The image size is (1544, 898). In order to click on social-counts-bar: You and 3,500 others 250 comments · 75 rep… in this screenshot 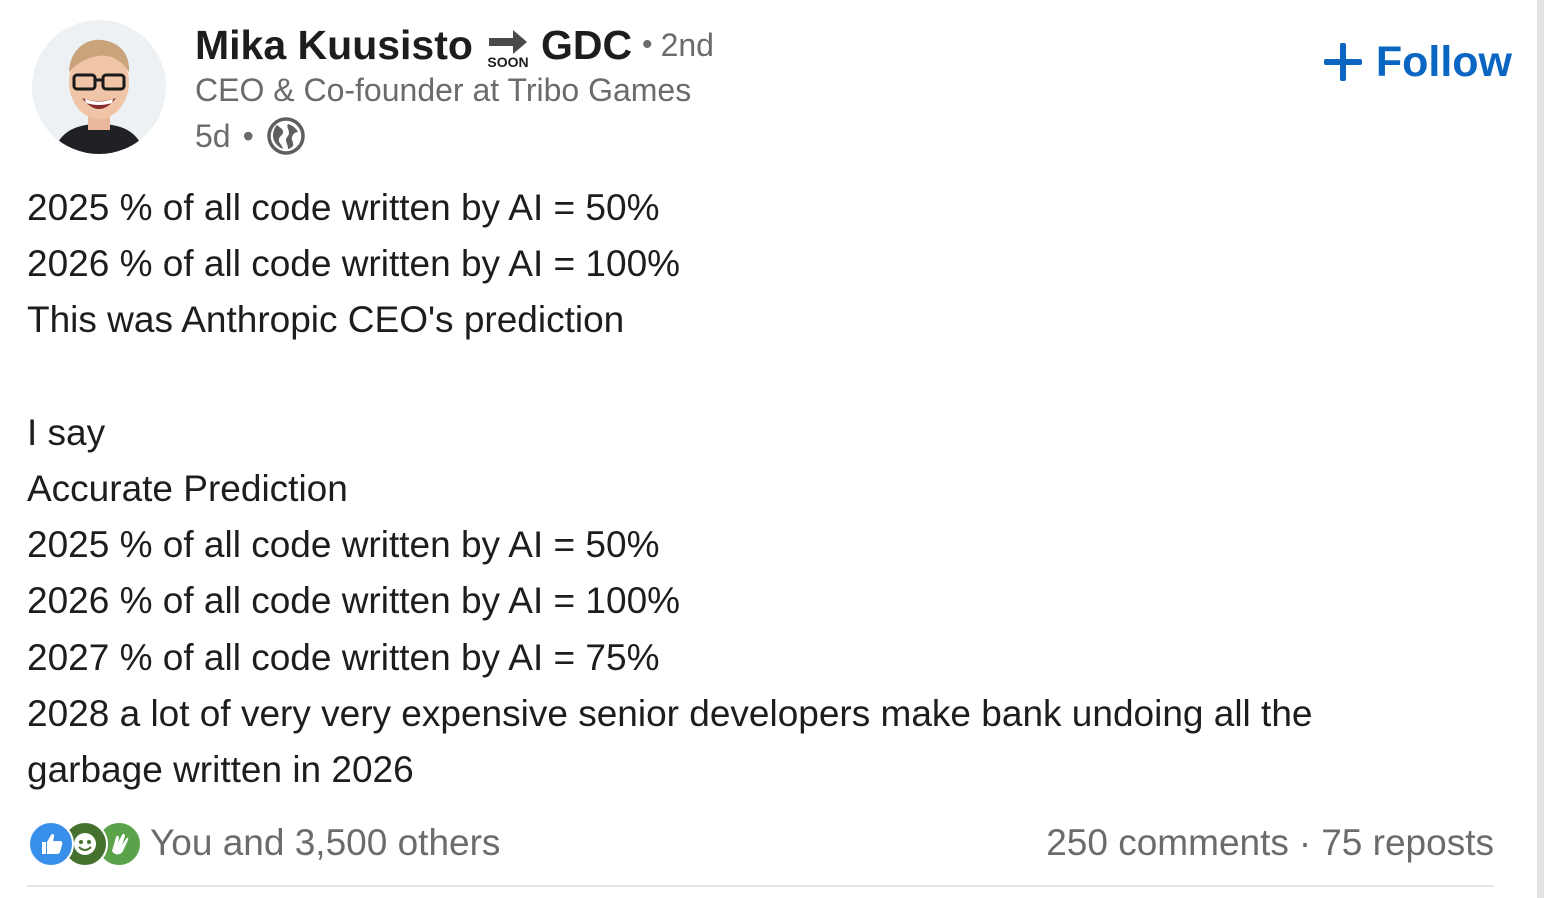, I will do `click(761, 843)`.